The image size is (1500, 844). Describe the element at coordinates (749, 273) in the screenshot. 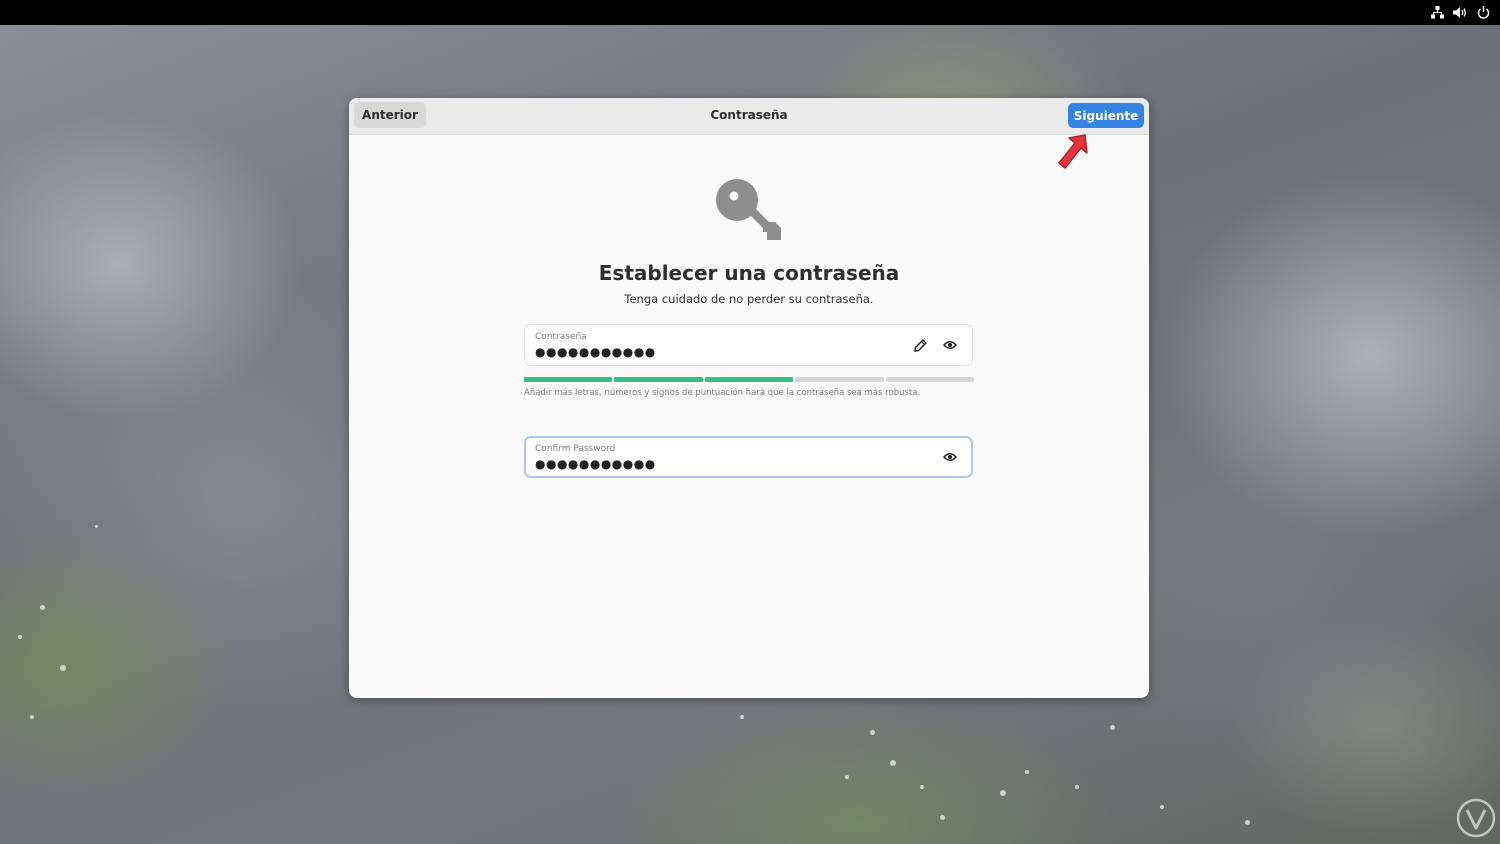

I see `page-heading: Establecer una contraseña` at that location.